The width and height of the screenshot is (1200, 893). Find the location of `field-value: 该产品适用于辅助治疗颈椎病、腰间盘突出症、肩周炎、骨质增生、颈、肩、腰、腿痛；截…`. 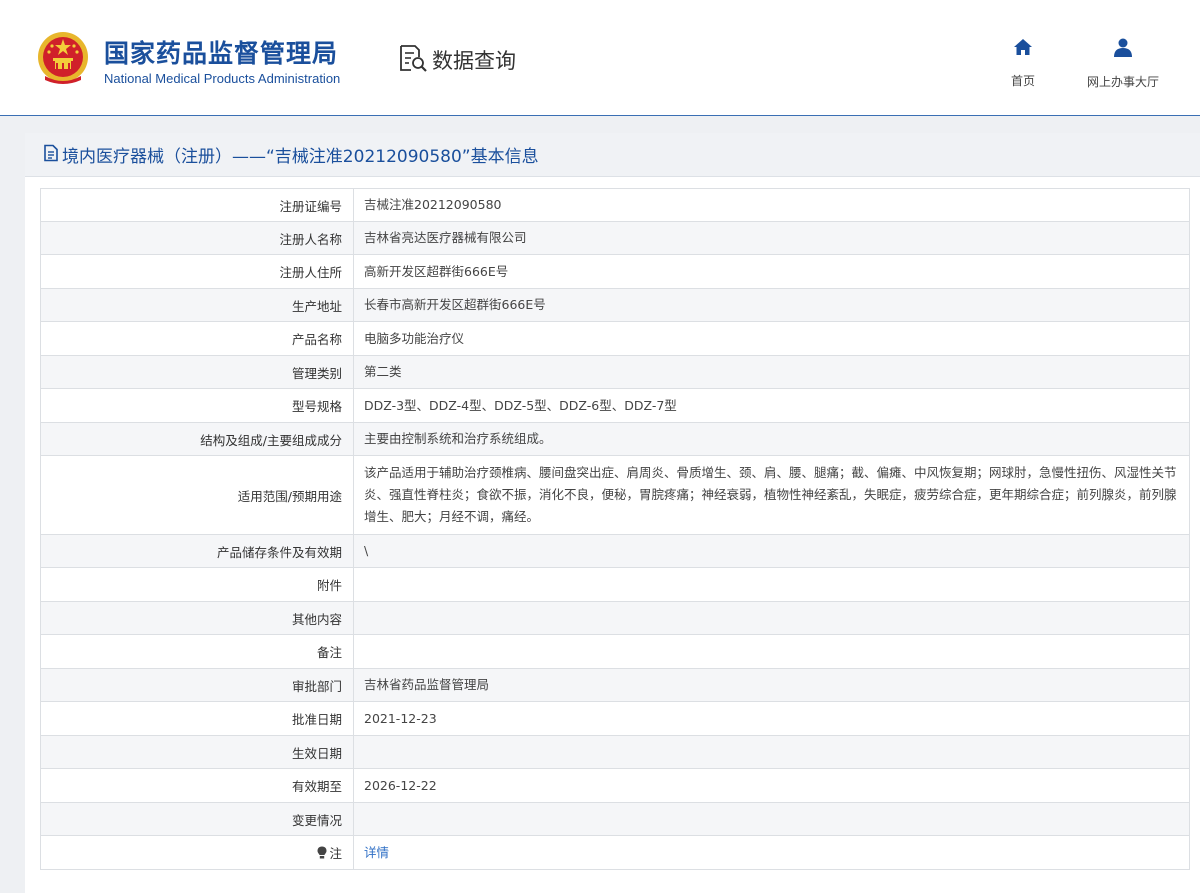

field-value: 该产品适用于辅助治疗颈椎病、腰间盘突出症、肩周炎、骨质增生、颈、肩、腰、腿痛；截… is located at coordinates (771, 495).